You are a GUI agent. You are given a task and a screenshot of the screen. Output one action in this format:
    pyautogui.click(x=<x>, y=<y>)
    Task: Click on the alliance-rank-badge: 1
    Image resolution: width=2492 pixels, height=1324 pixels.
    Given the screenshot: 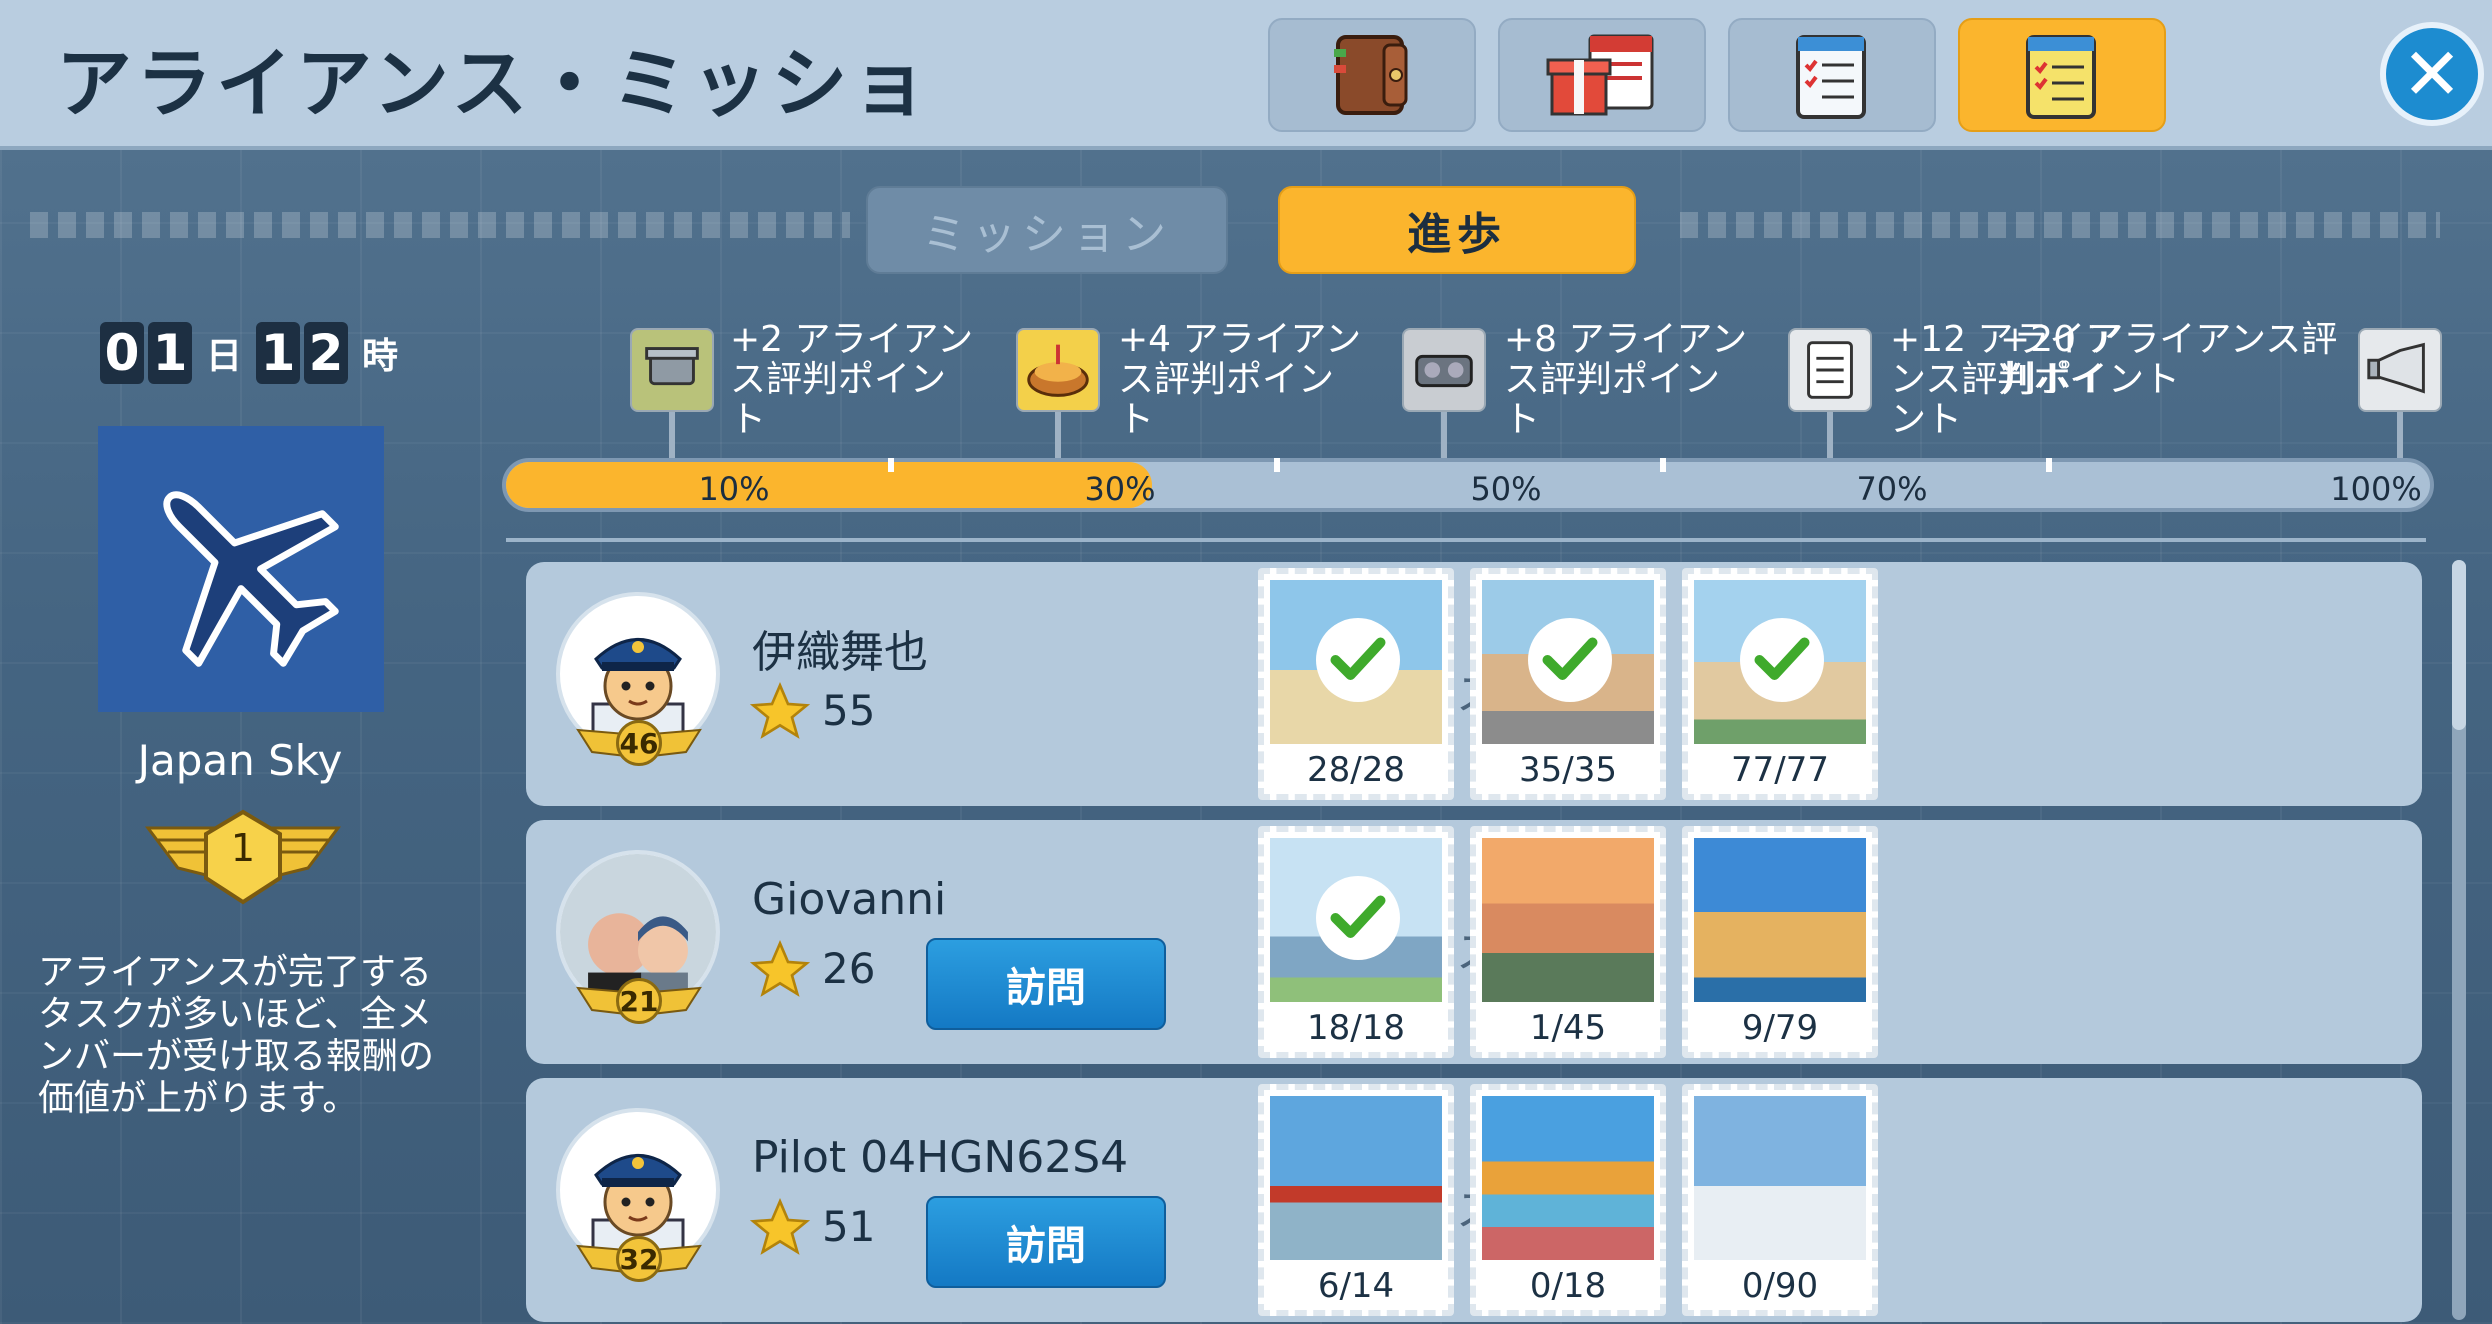 What is the action you would take?
    pyautogui.click(x=243, y=860)
    